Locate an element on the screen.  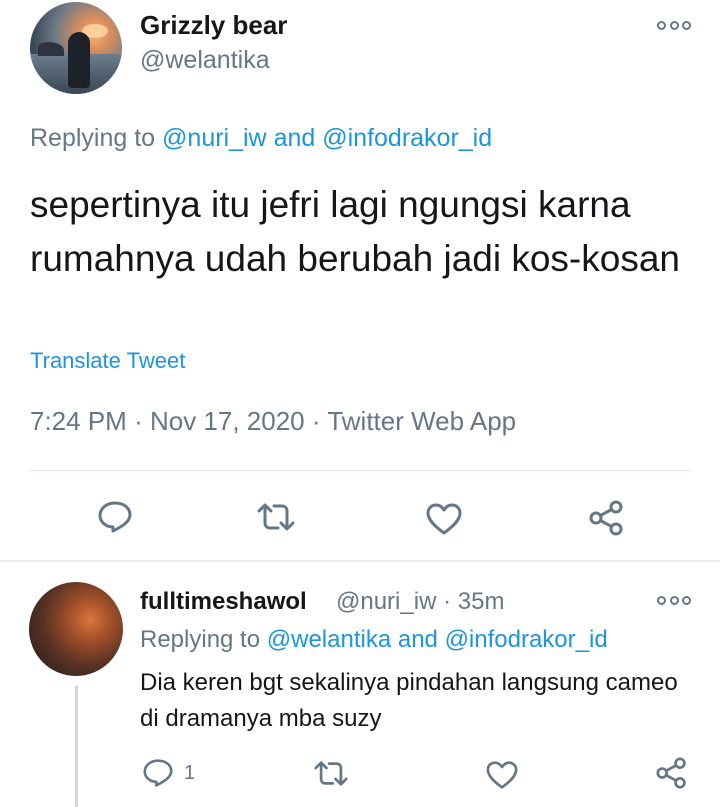
avatar is located at coordinates (76, 48).